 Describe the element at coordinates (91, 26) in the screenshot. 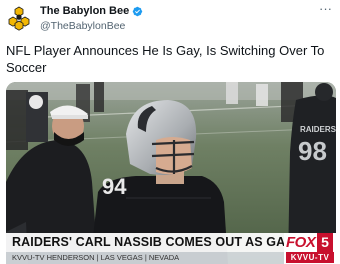

I see `account-handle: @TheBabylonBee` at that location.